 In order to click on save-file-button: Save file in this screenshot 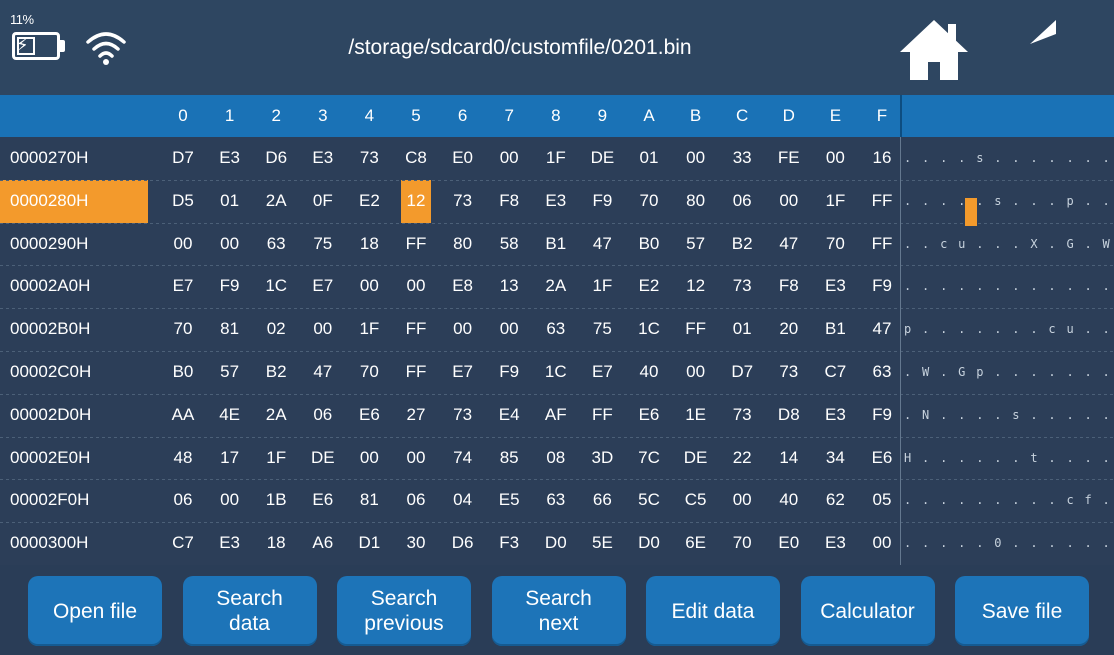, I will do `click(1022, 611)`.